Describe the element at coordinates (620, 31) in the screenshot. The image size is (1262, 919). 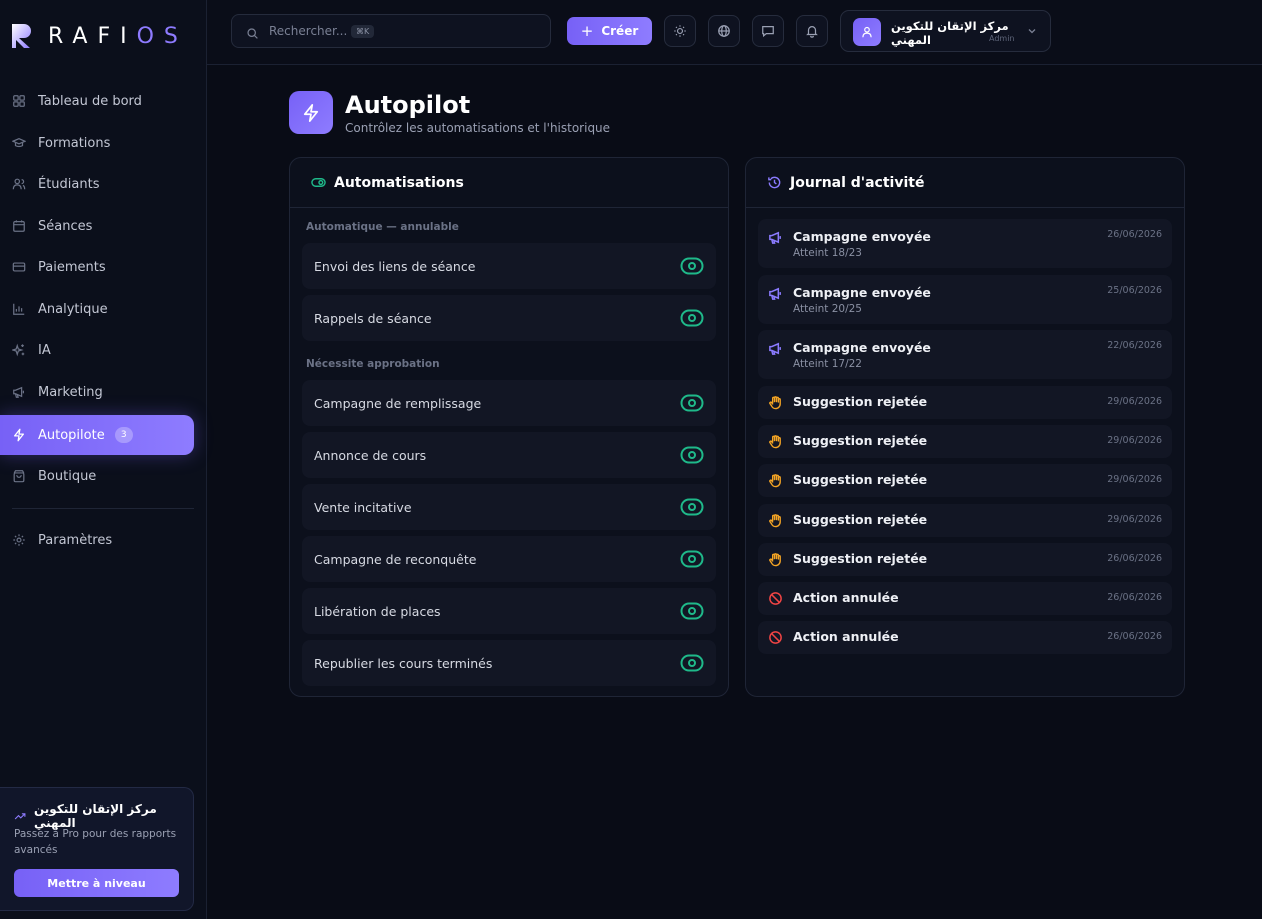
I see `create-button-label: Créer` at that location.